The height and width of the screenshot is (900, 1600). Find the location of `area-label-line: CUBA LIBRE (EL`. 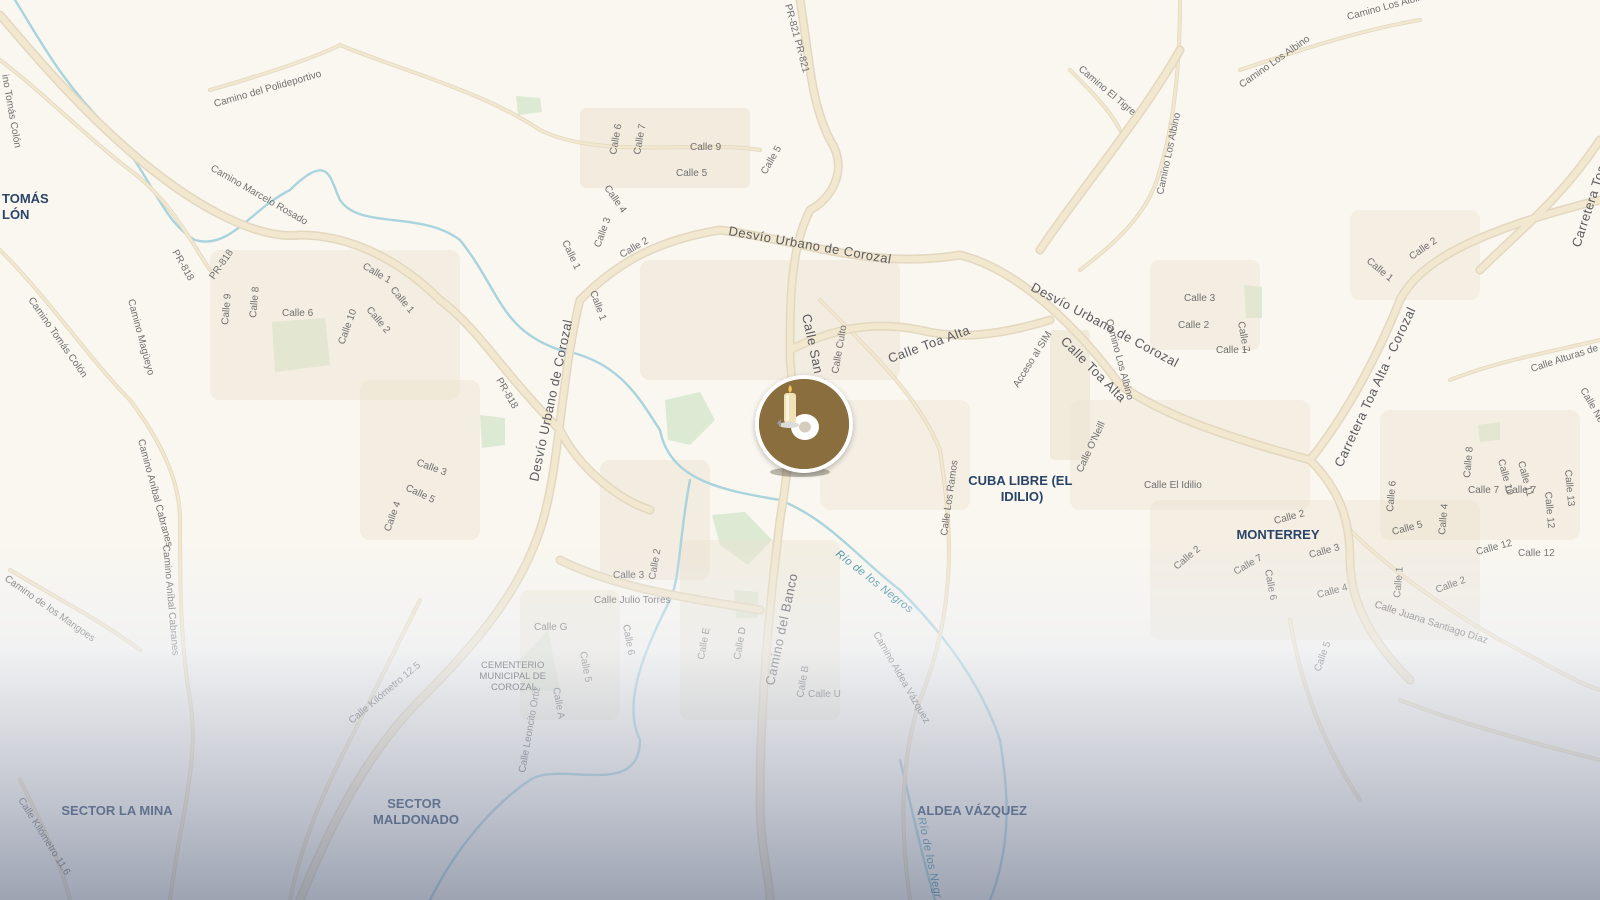

area-label-line: CUBA LIBRE (EL is located at coordinates (1020, 480).